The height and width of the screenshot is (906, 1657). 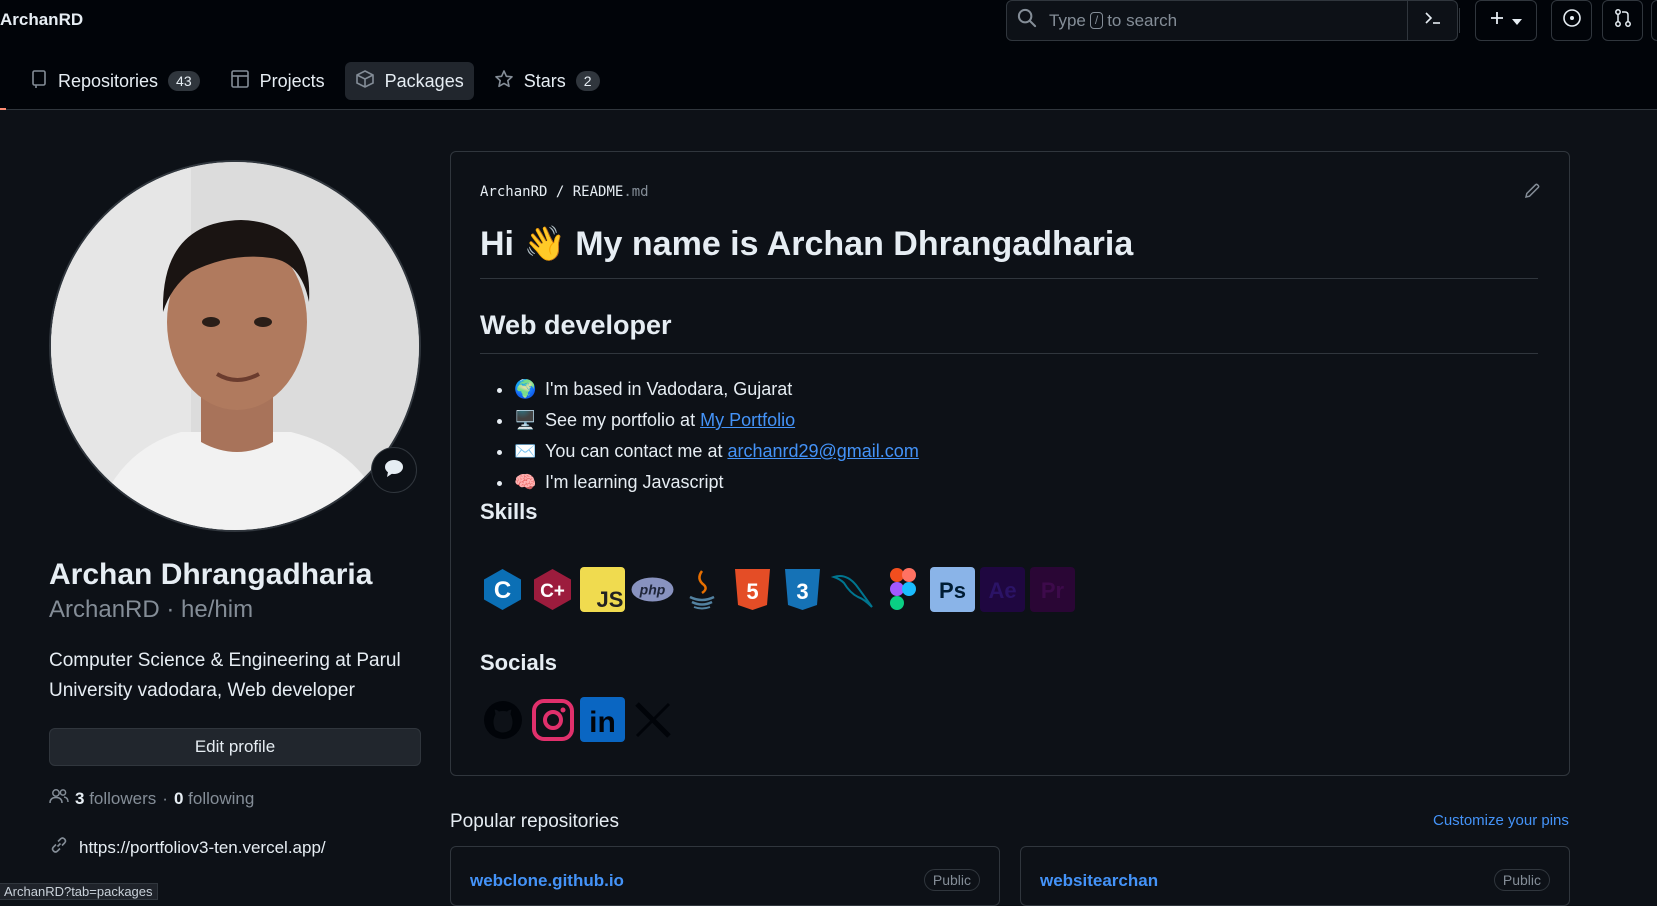 I want to click on php-icon: php, so click(x=652, y=589).